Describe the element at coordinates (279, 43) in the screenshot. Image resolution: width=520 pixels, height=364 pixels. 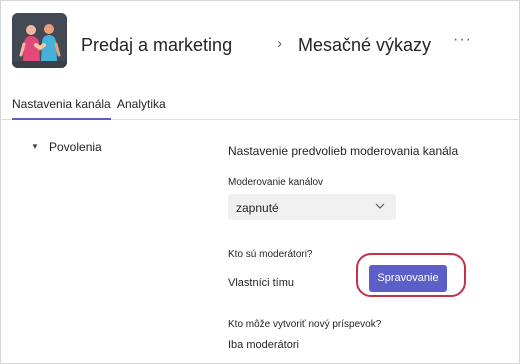
I see `breadcrumb-chevron-icon: ›` at that location.